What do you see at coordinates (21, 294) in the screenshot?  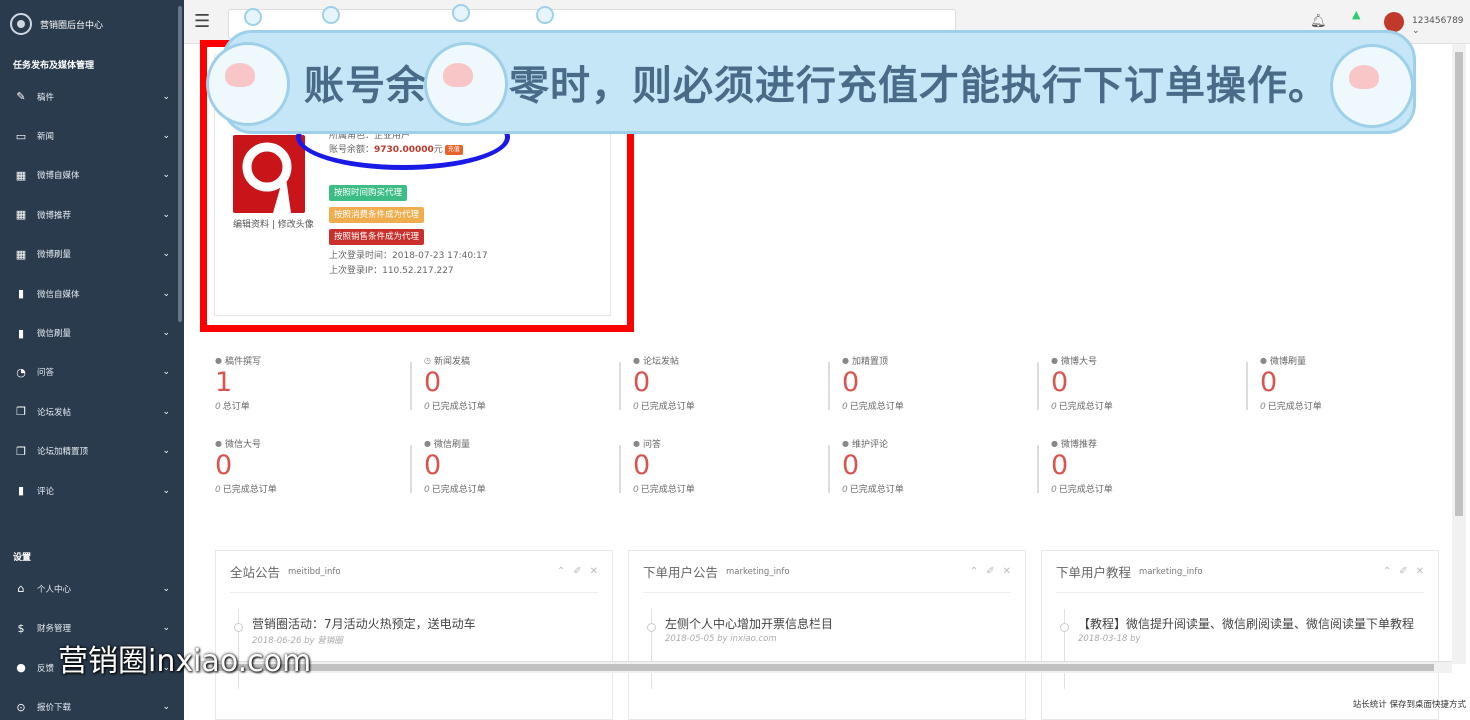 I see `bar-chart-icon: ▮` at bounding box center [21, 294].